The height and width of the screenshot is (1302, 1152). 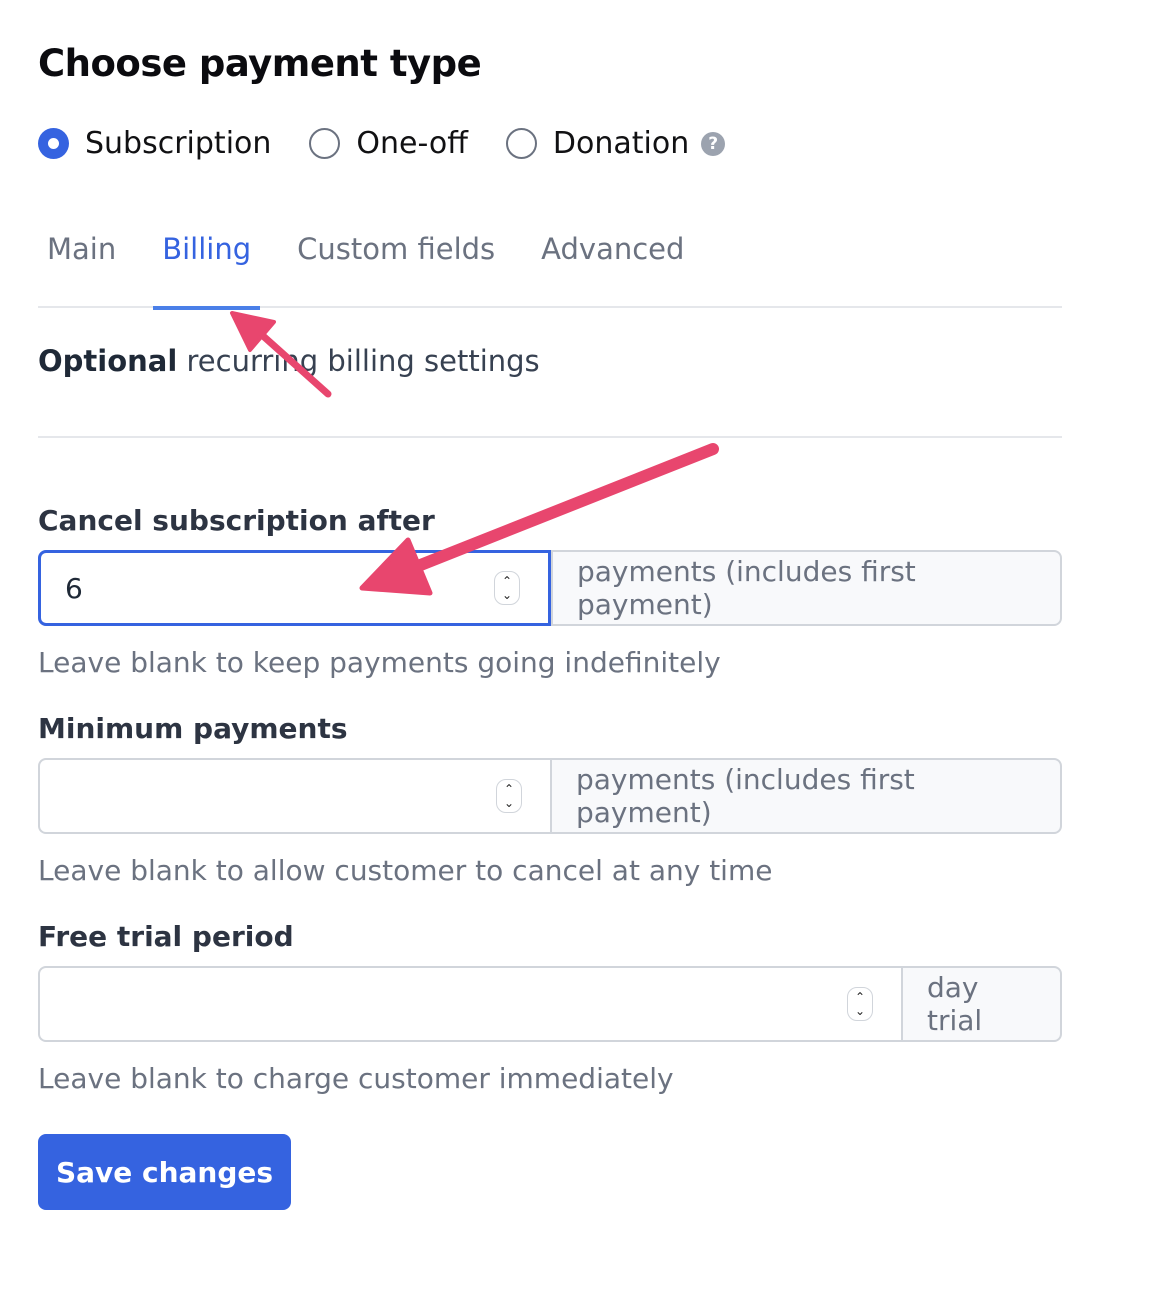 I want to click on radio-subscription: Subscription, so click(x=154, y=143).